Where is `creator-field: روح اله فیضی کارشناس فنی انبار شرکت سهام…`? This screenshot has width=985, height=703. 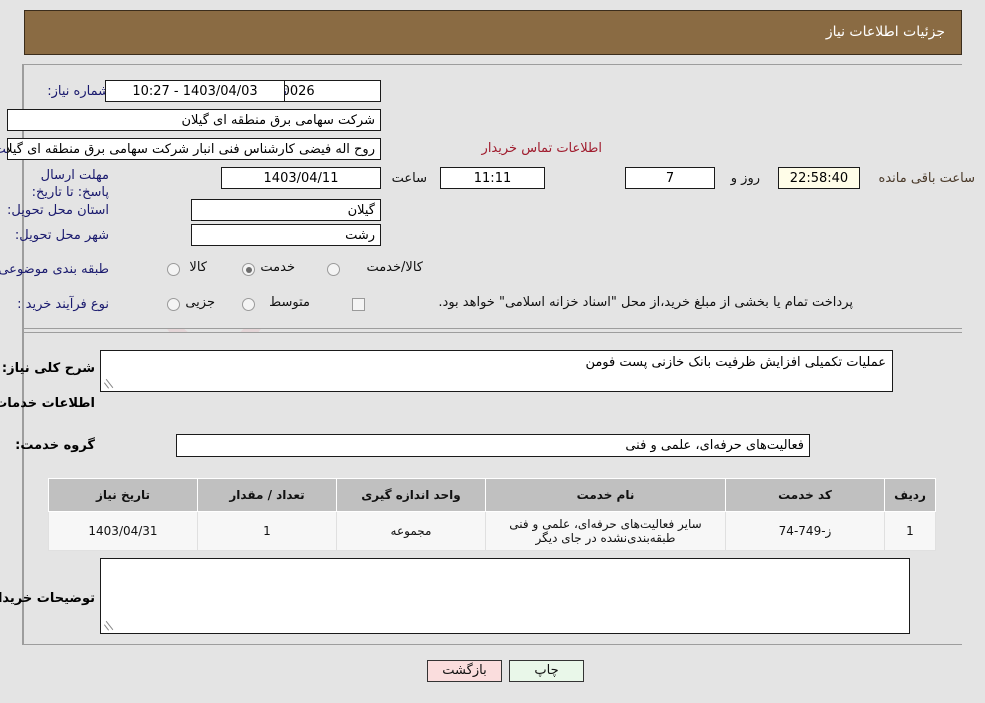 creator-field: روح اله فیضی کارشناس فنی انبار شرکت سهام… is located at coordinates (194, 149).